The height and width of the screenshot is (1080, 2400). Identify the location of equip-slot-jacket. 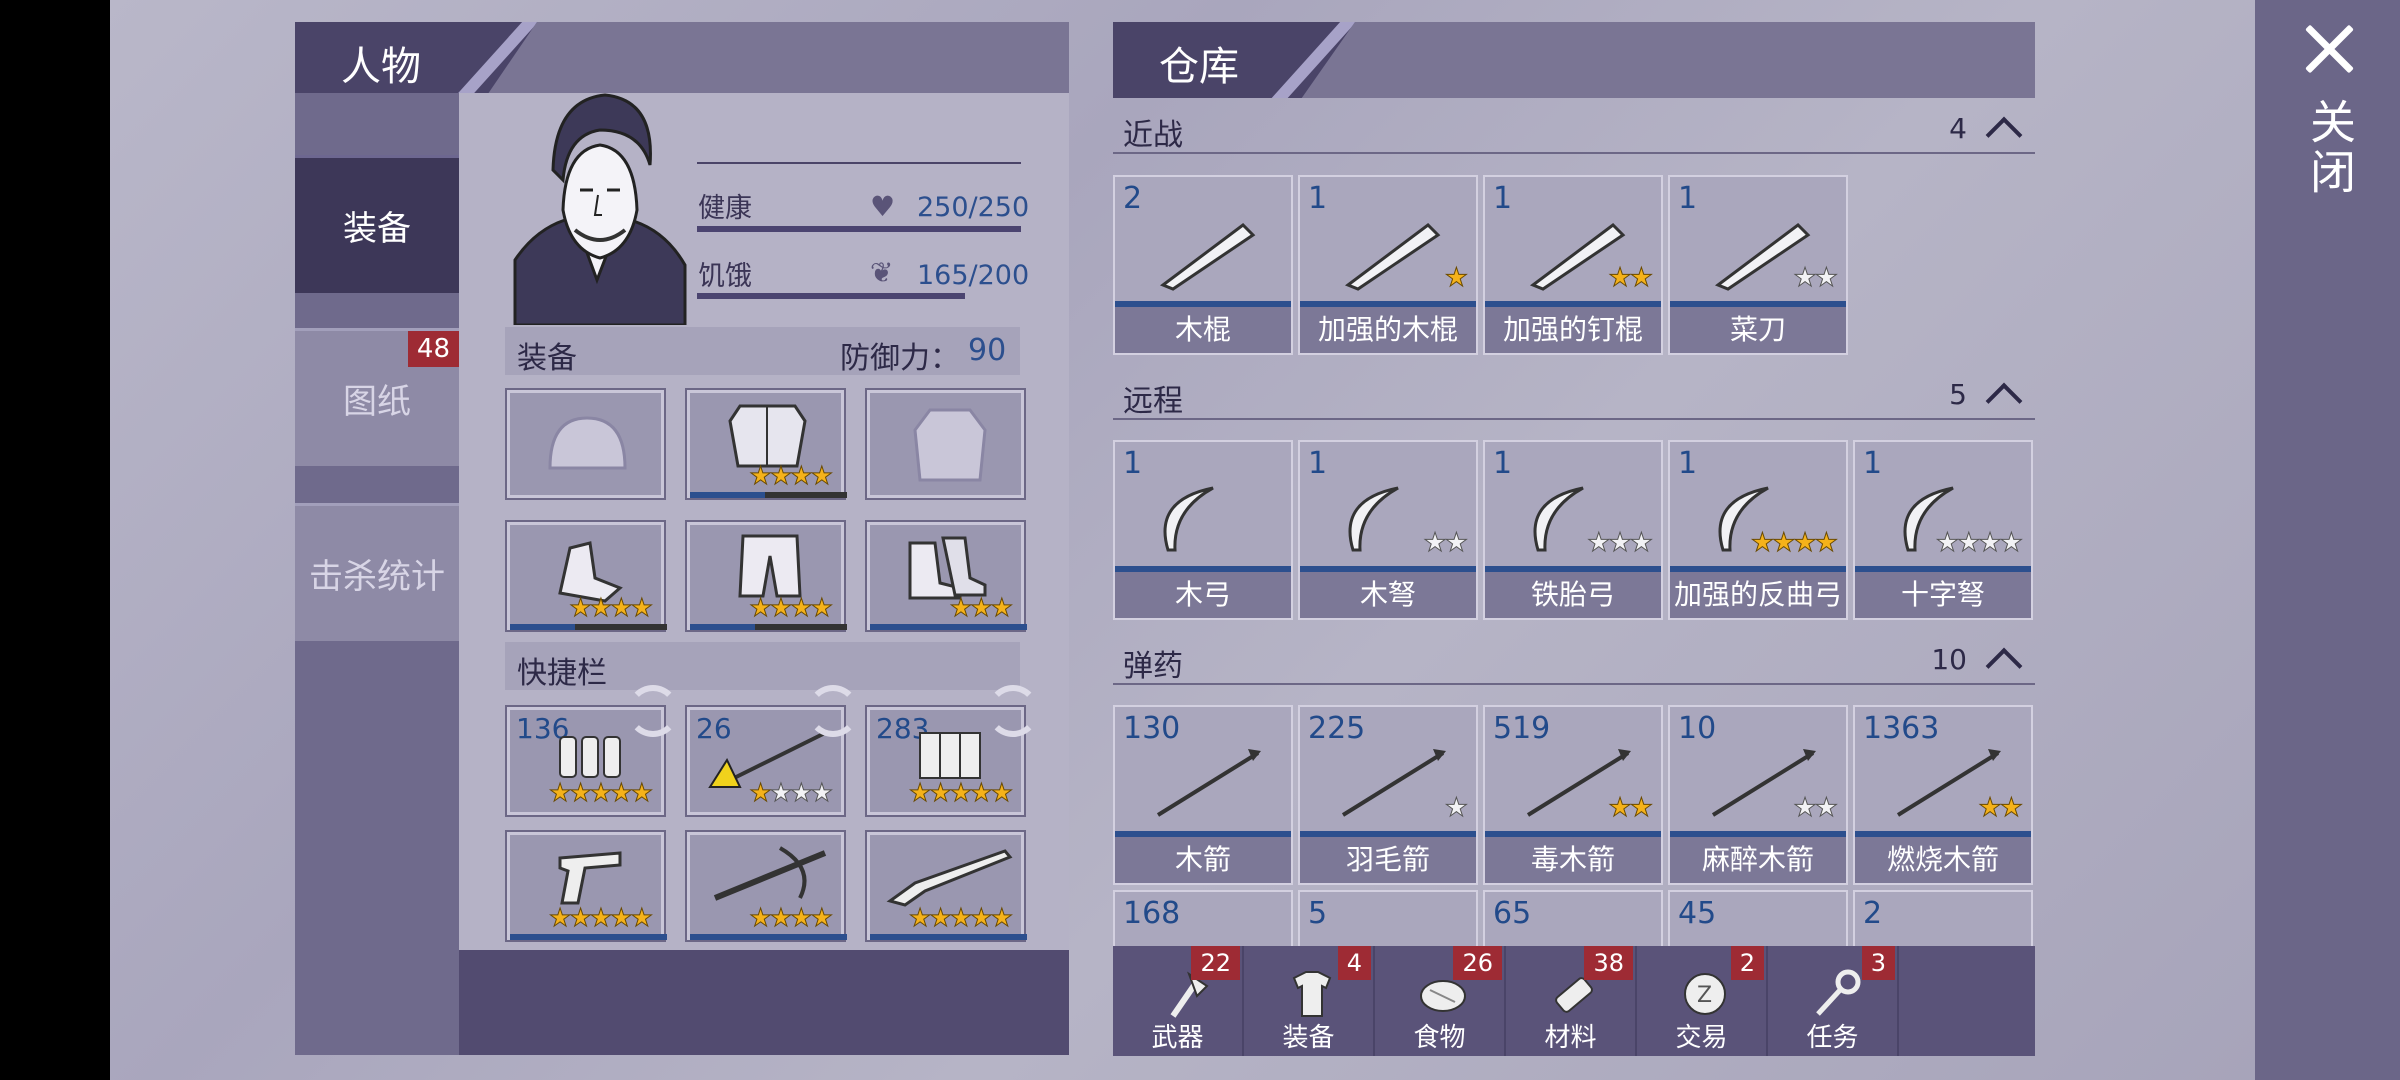
(945, 444).